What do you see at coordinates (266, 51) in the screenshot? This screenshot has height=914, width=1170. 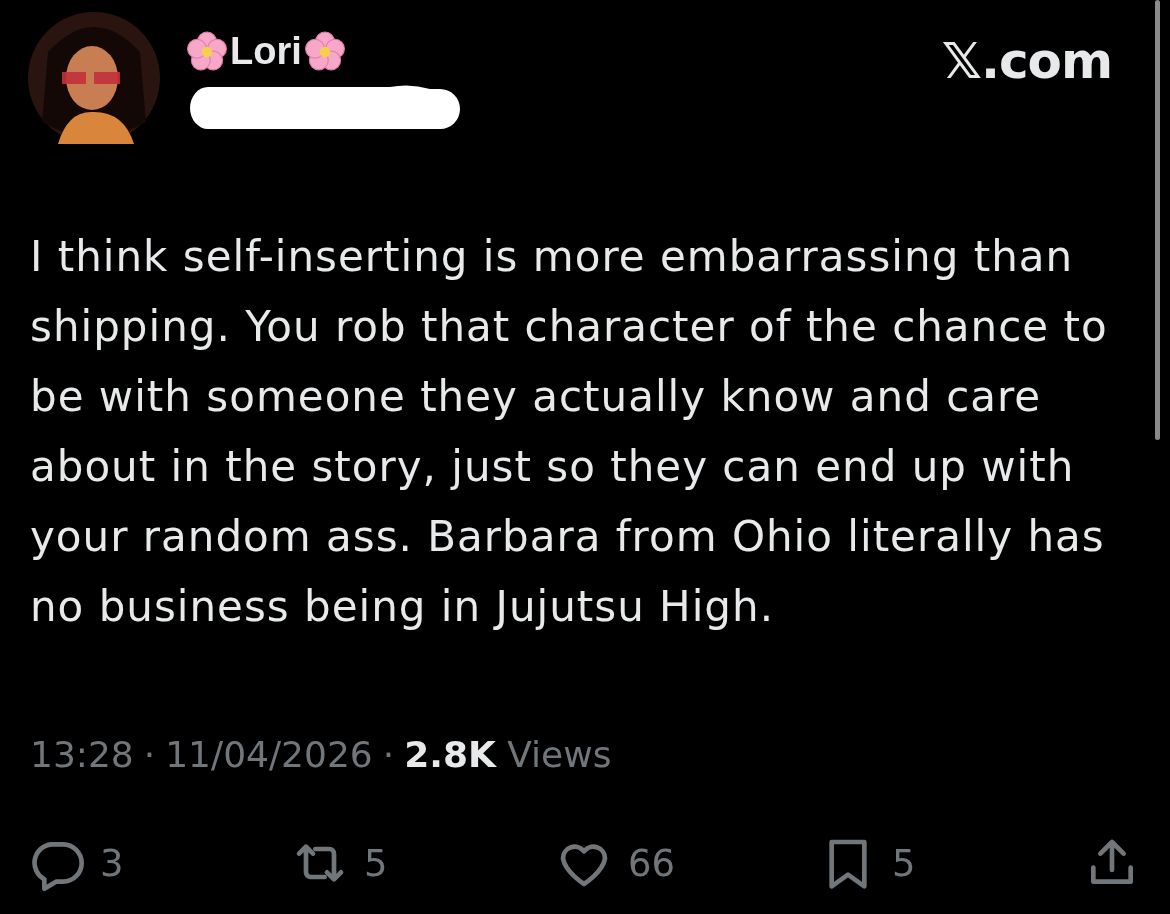 I see `display-name: Lori` at bounding box center [266, 51].